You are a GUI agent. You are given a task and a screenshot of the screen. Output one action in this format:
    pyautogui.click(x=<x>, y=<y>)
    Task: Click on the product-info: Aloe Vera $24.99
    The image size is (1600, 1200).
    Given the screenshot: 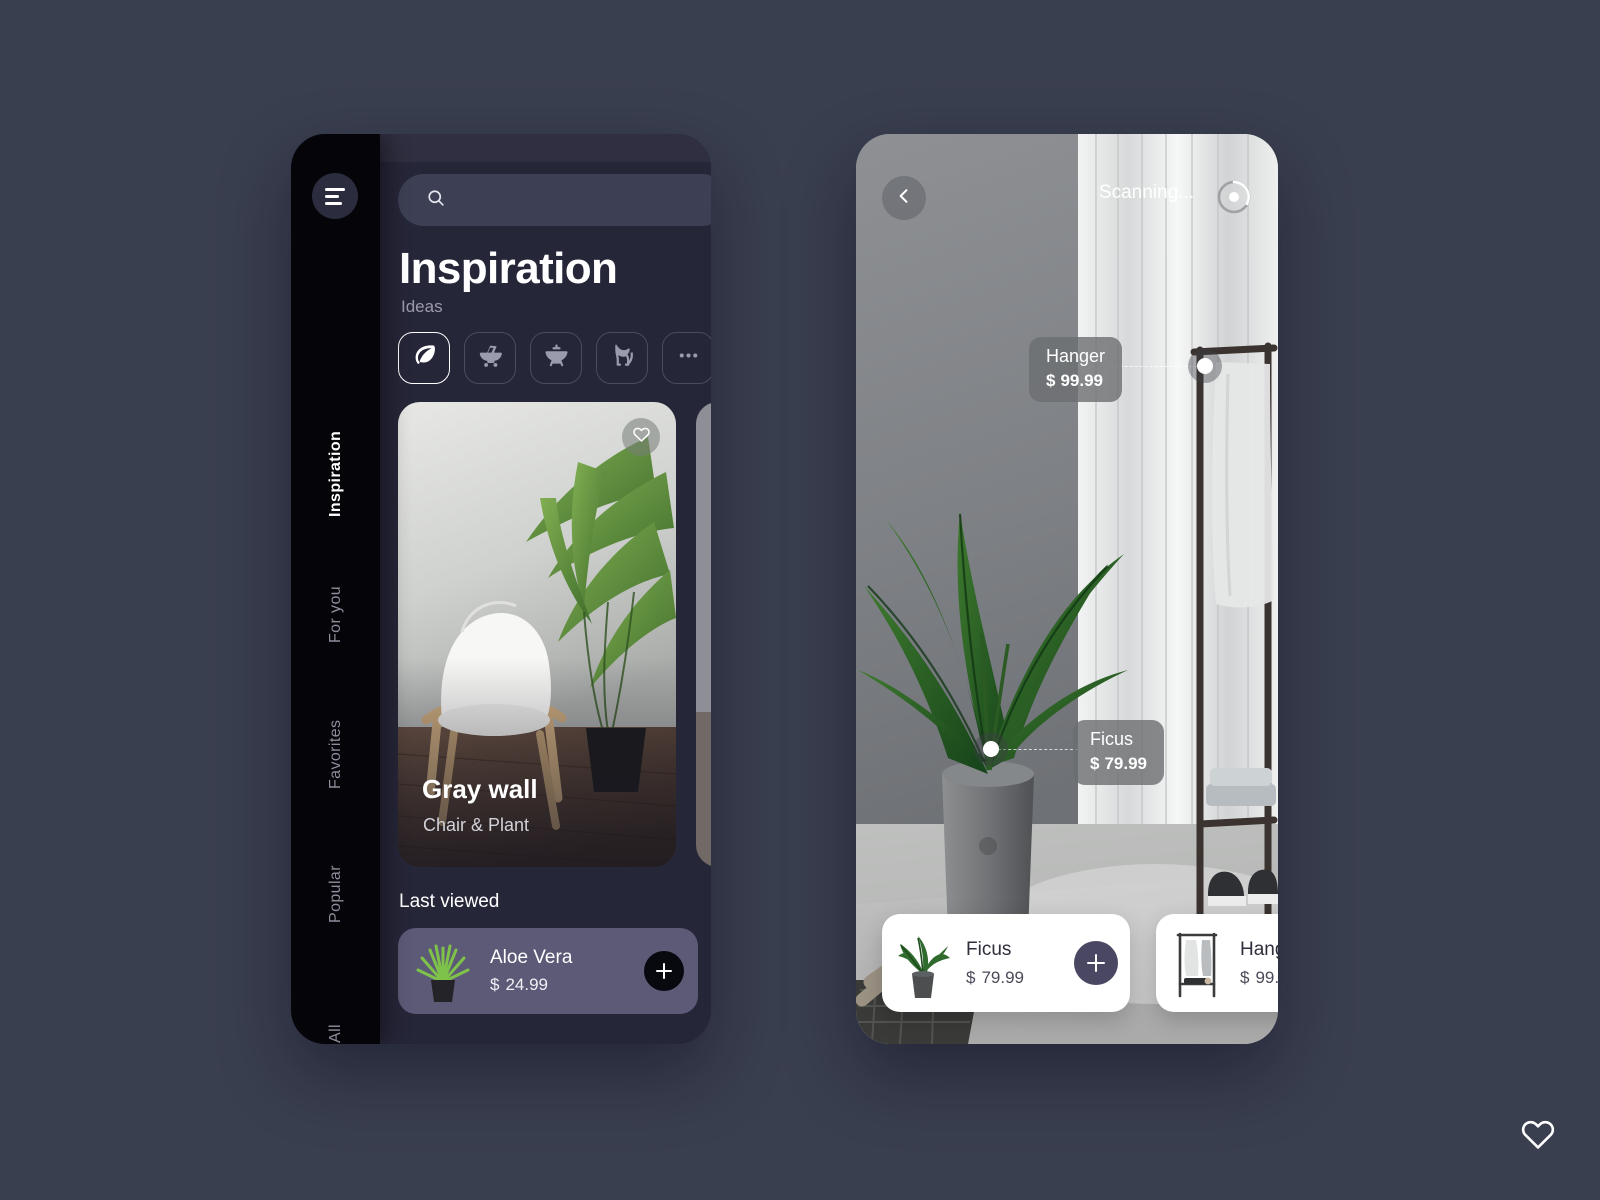 What is the action you would take?
    pyautogui.click(x=567, y=971)
    